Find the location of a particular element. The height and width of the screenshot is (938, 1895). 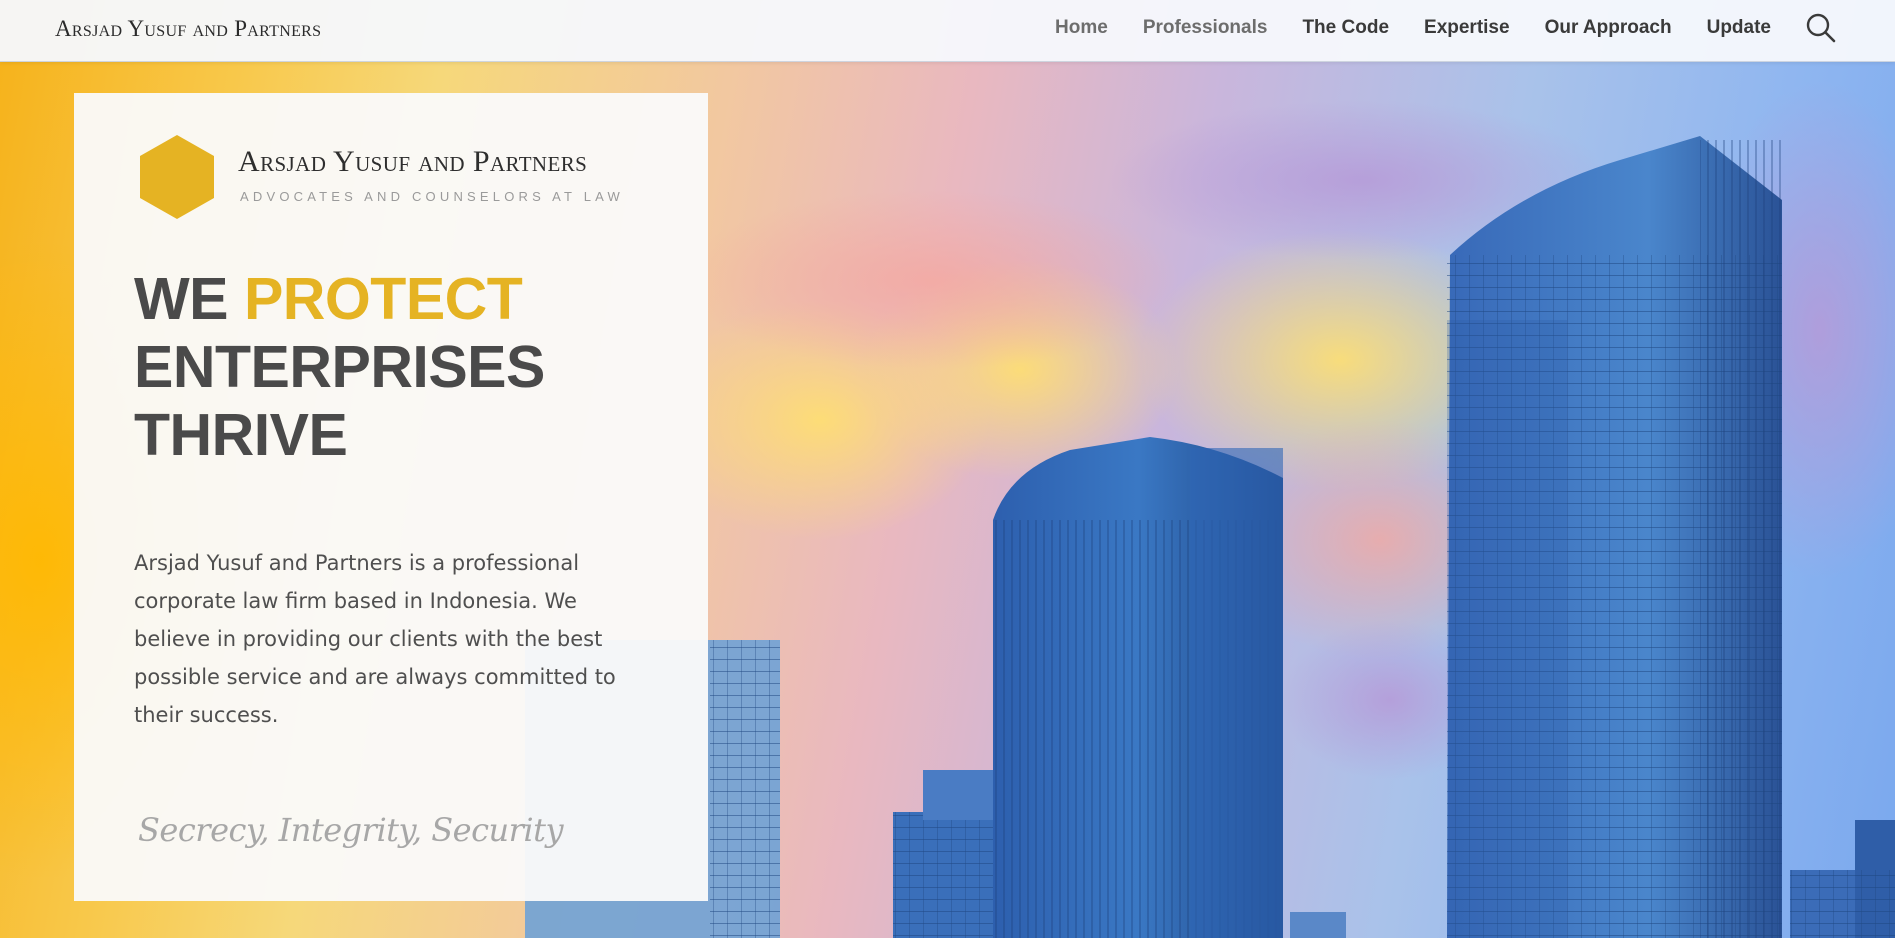

headline-protect: PROTECT is located at coordinates (383, 299).